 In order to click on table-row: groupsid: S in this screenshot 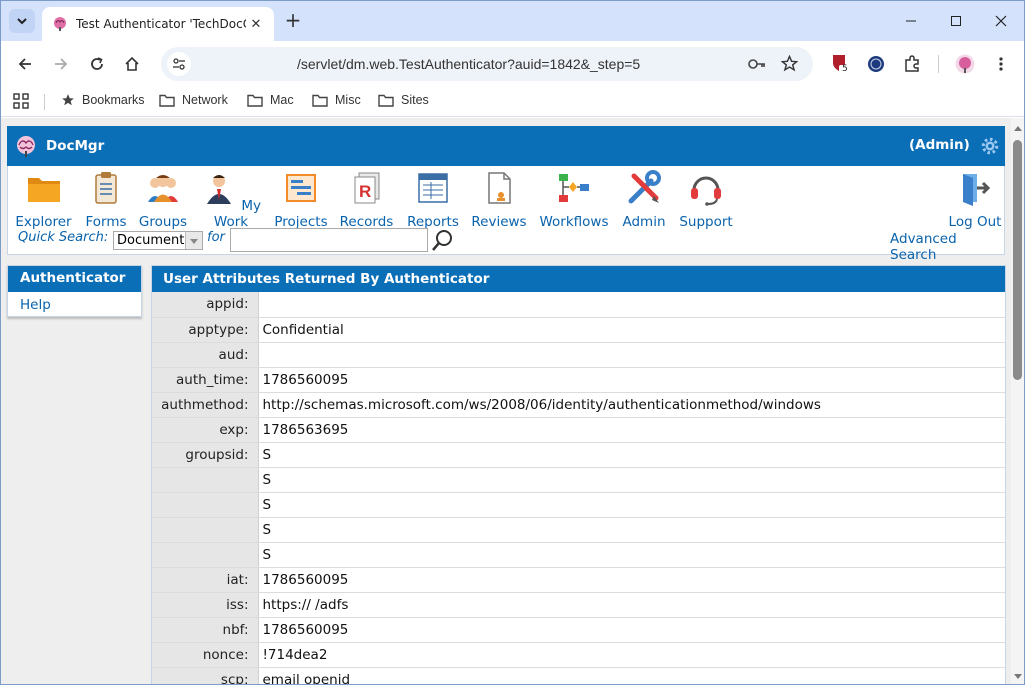, I will do `click(578, 455)`.